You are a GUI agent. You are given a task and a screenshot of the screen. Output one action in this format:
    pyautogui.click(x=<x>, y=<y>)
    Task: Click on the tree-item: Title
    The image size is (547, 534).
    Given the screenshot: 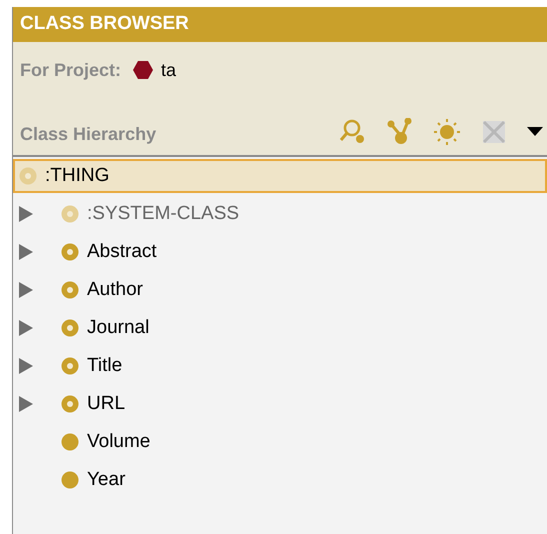 What is the action you would take?
    pyautogui.click(x=280, y=366)
    